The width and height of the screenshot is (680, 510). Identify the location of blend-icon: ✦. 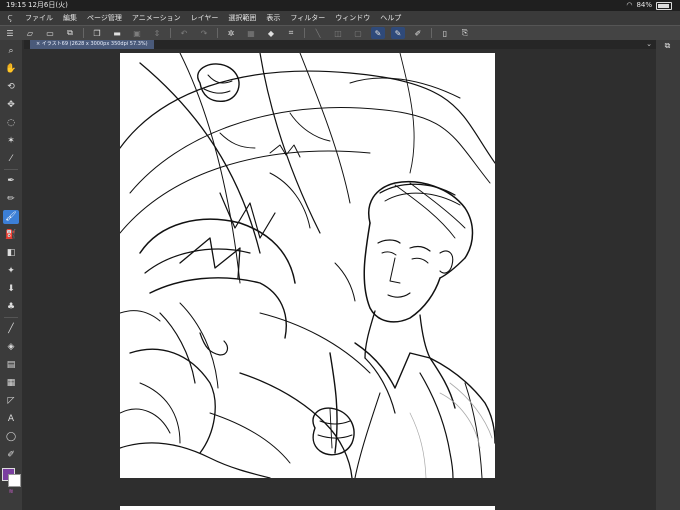
(11, 271).